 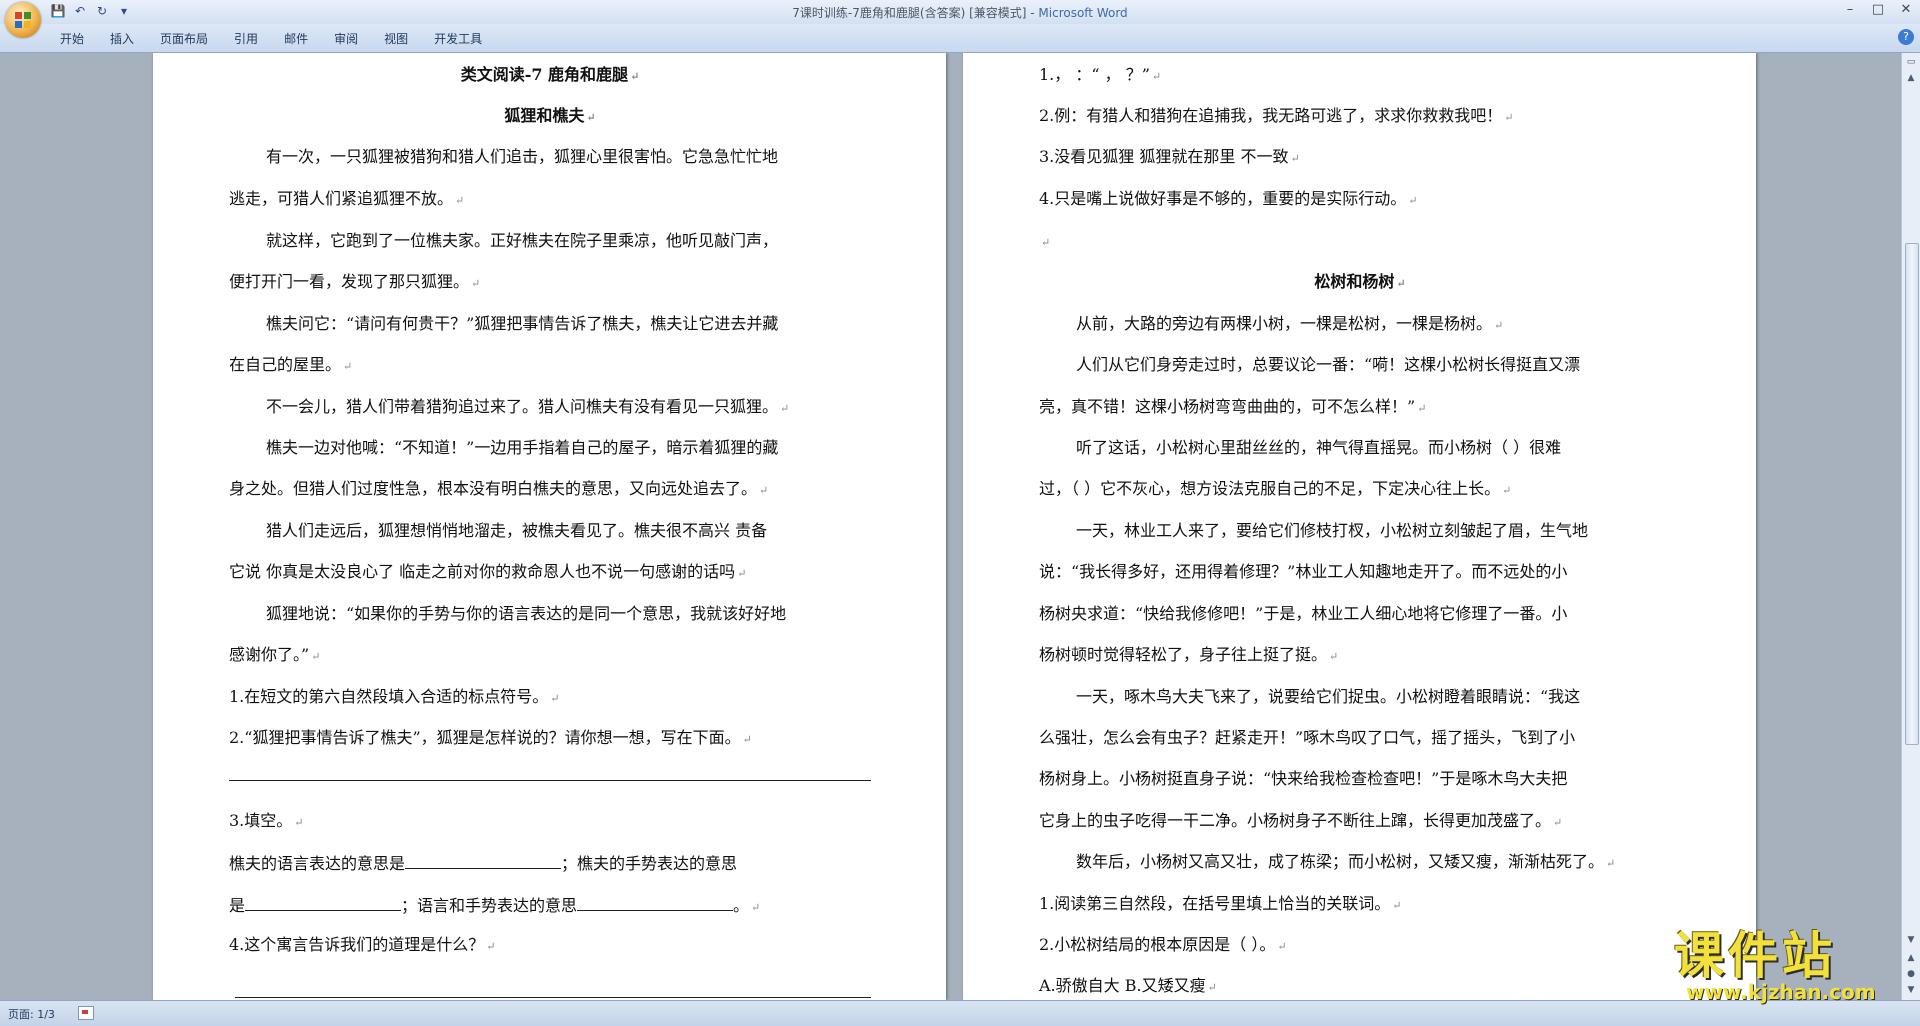 I want to click on office-logo-icon, so click(x=23, y=20).